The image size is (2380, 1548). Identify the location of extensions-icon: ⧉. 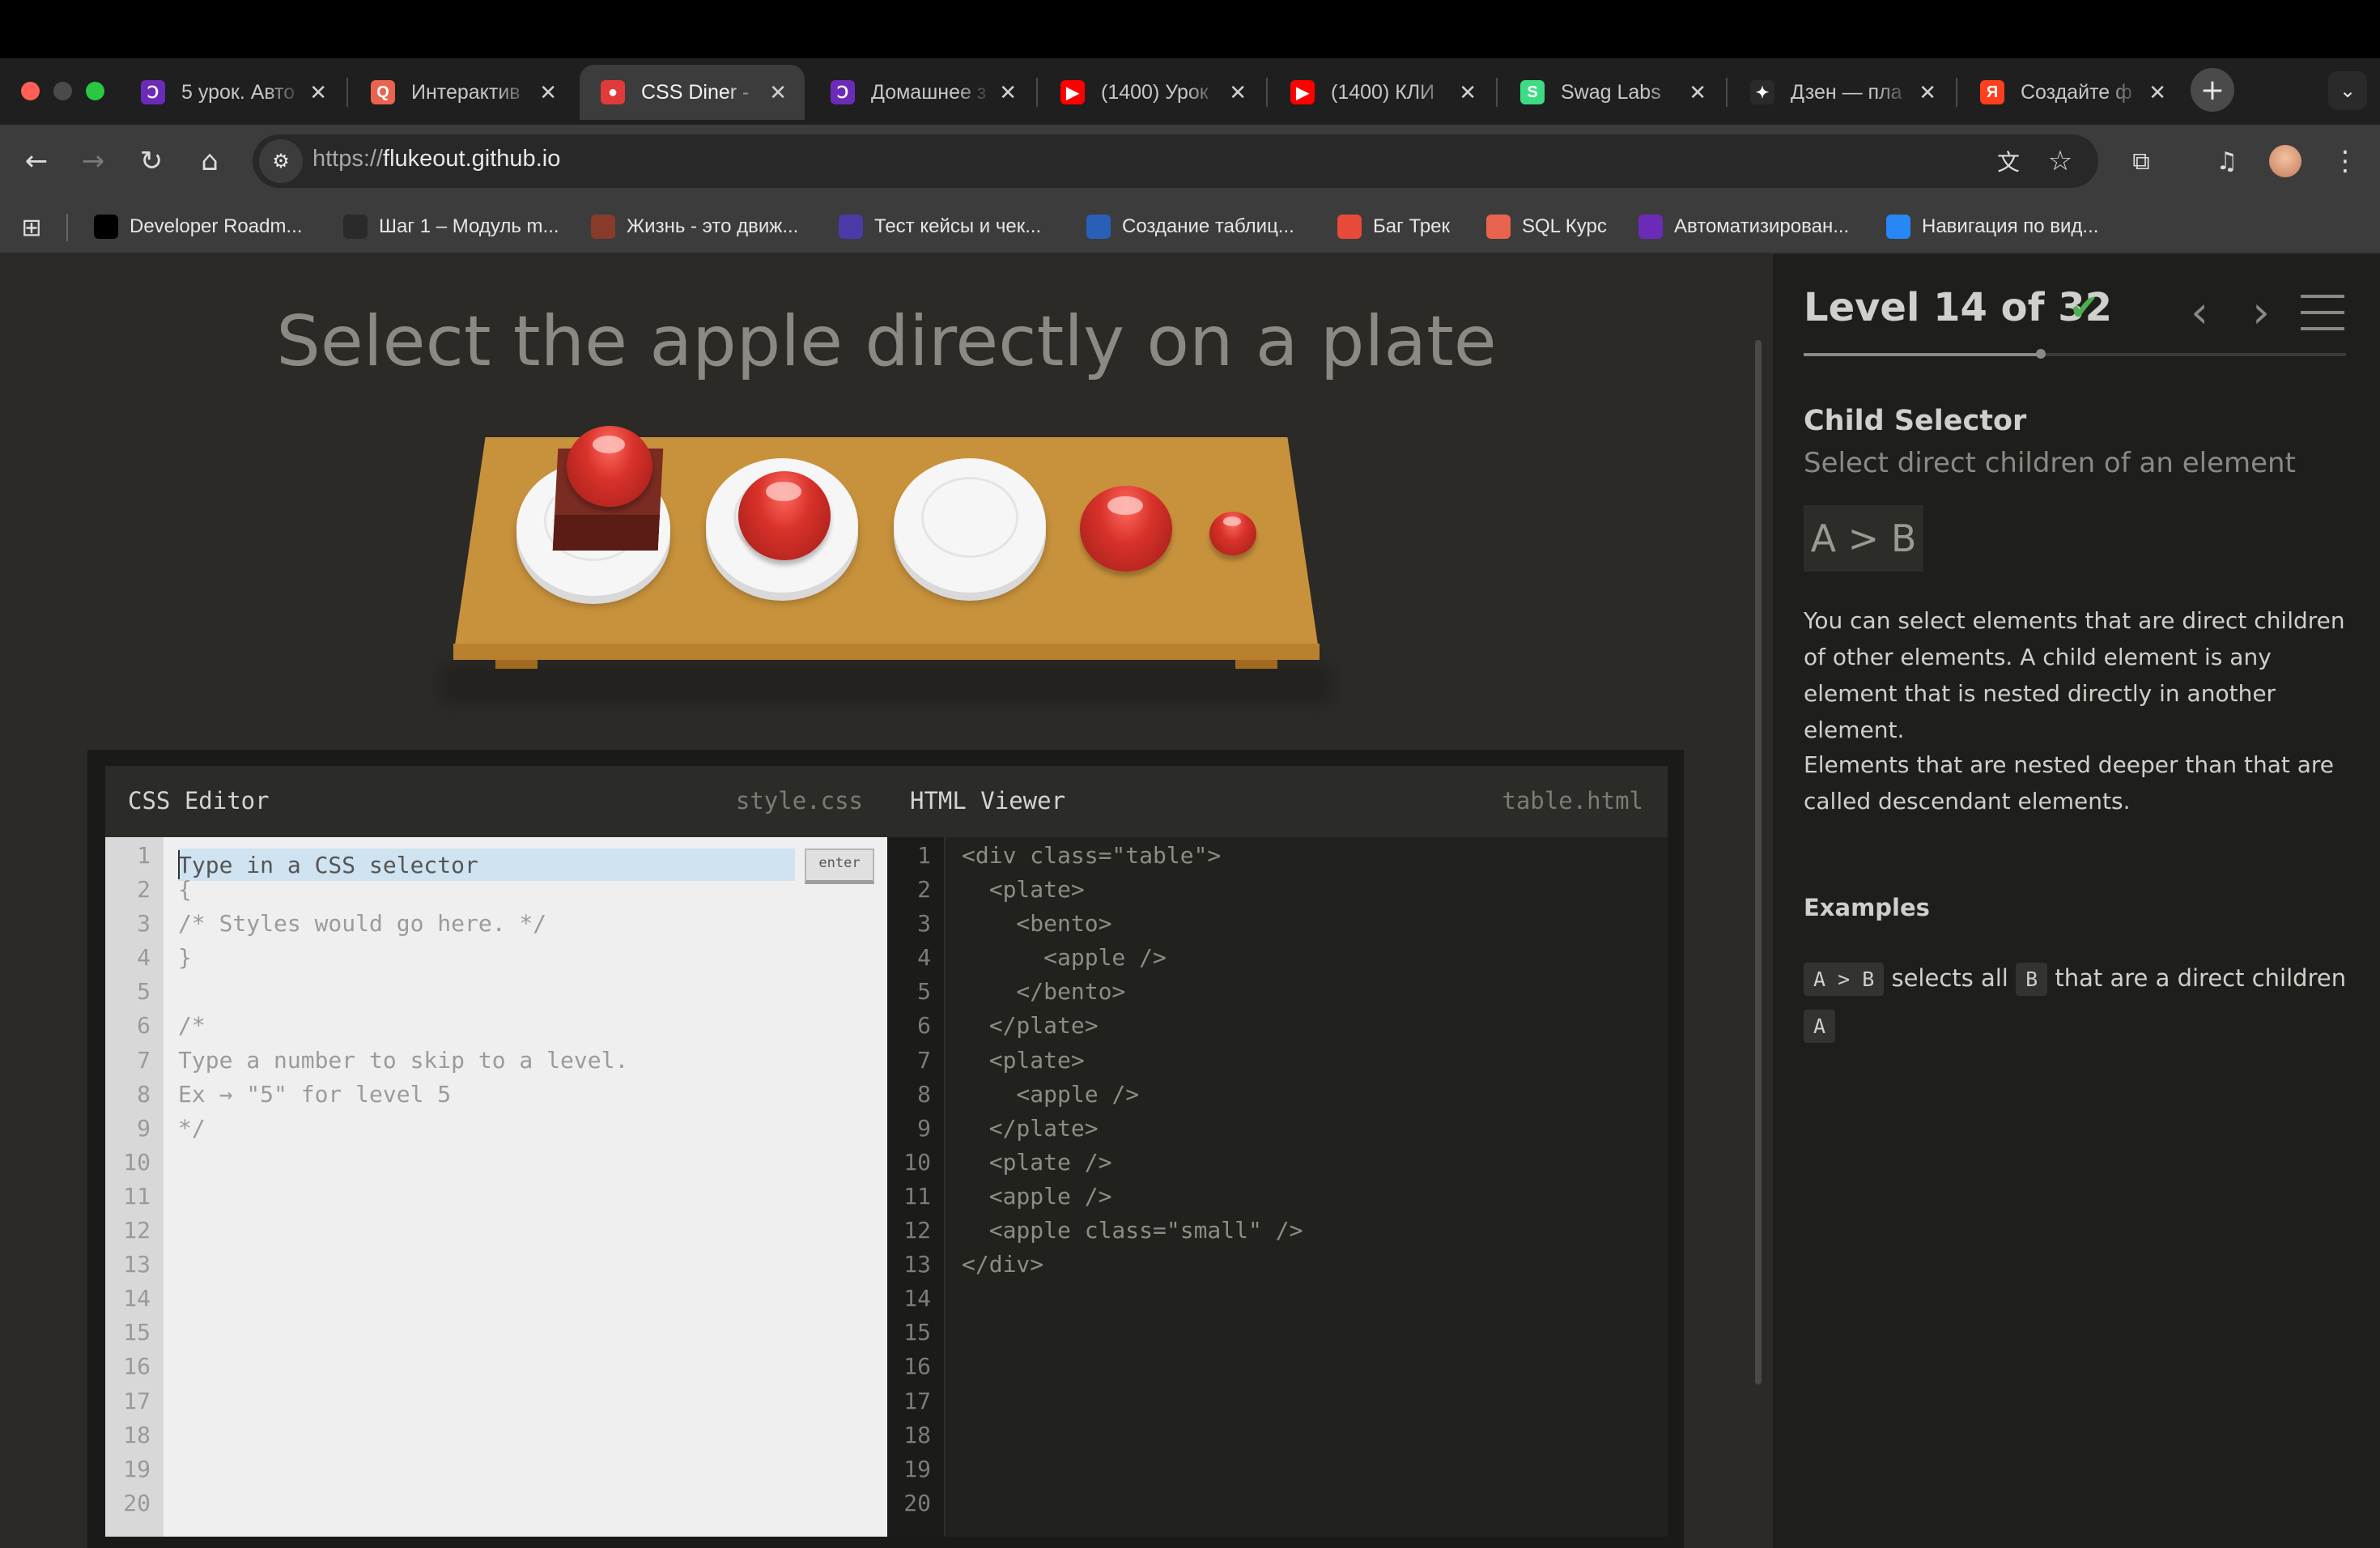
(2141, 161).